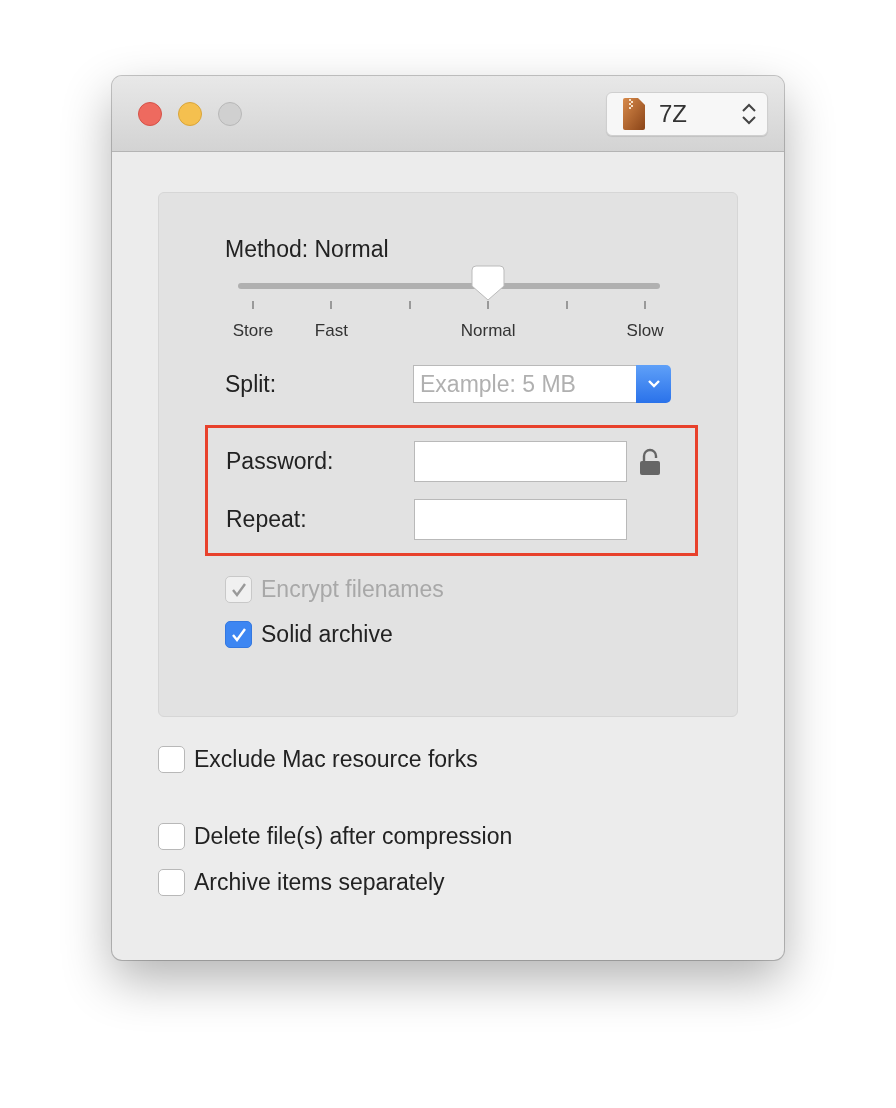 This screenshot has width=896, height=1108. What do you see at coordinates (190, 113) in the screenshot?
I see `minimize-button` at bounding box center [190, 113].